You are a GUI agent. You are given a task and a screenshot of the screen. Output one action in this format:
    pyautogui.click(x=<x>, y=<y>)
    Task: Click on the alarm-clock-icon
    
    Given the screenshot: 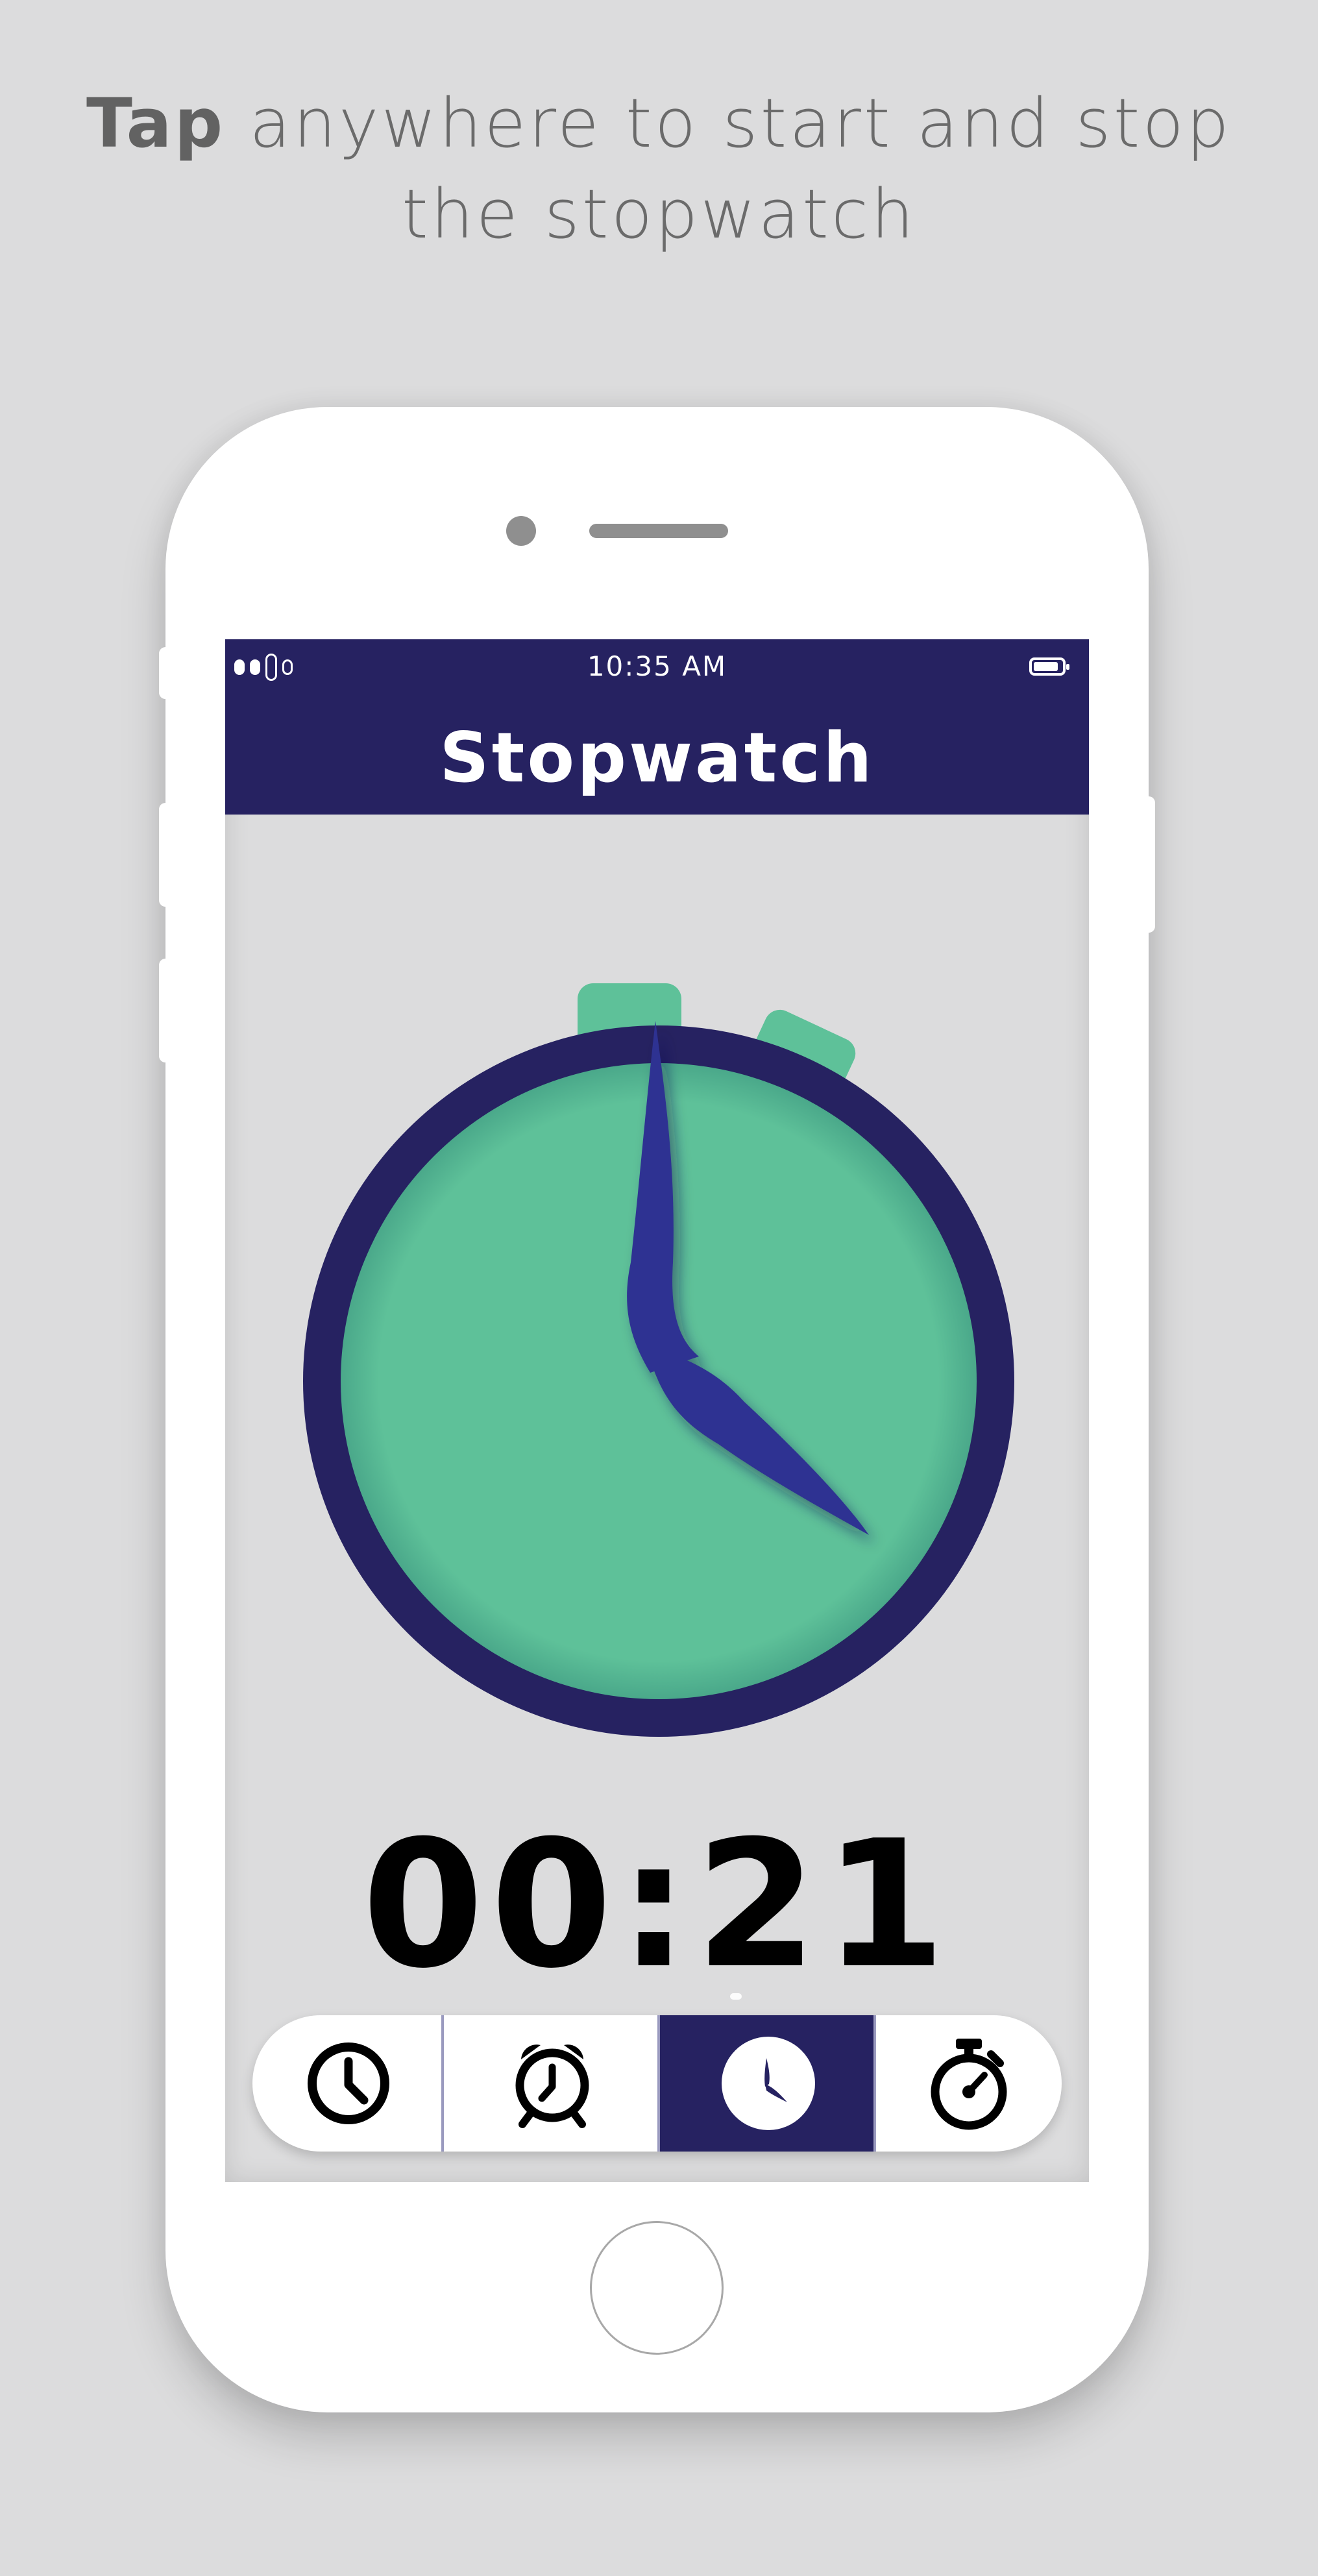 What is the action you would take?
    pyautogui.click(x=552, y=2086)
    